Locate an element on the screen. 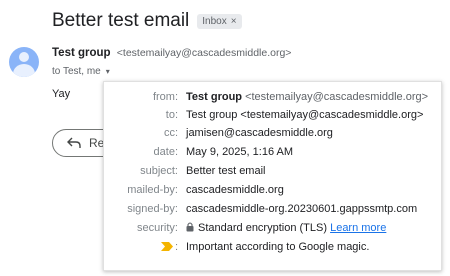 The height and width of the screenshot is (276, 450). avatar-body is located at coordinates (24, 70).